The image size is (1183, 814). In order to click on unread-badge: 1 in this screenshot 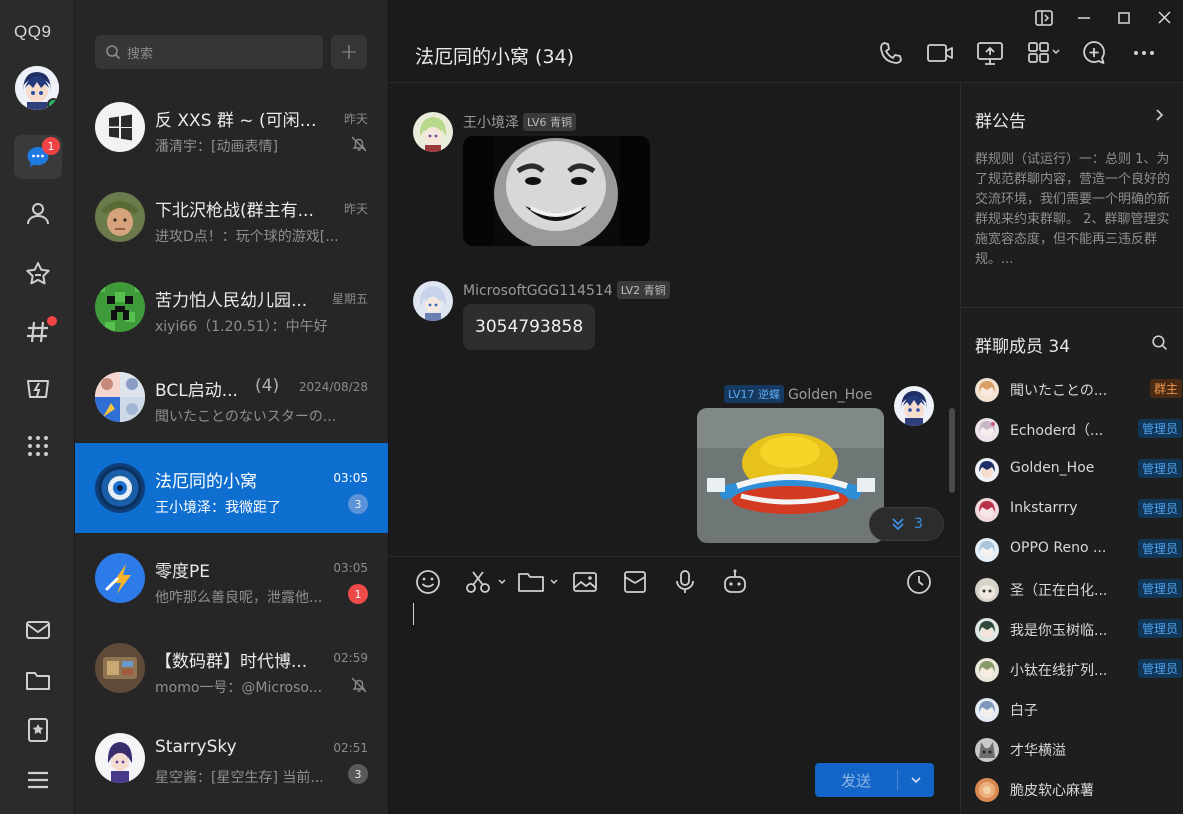, I will do `click(51, 146)`.